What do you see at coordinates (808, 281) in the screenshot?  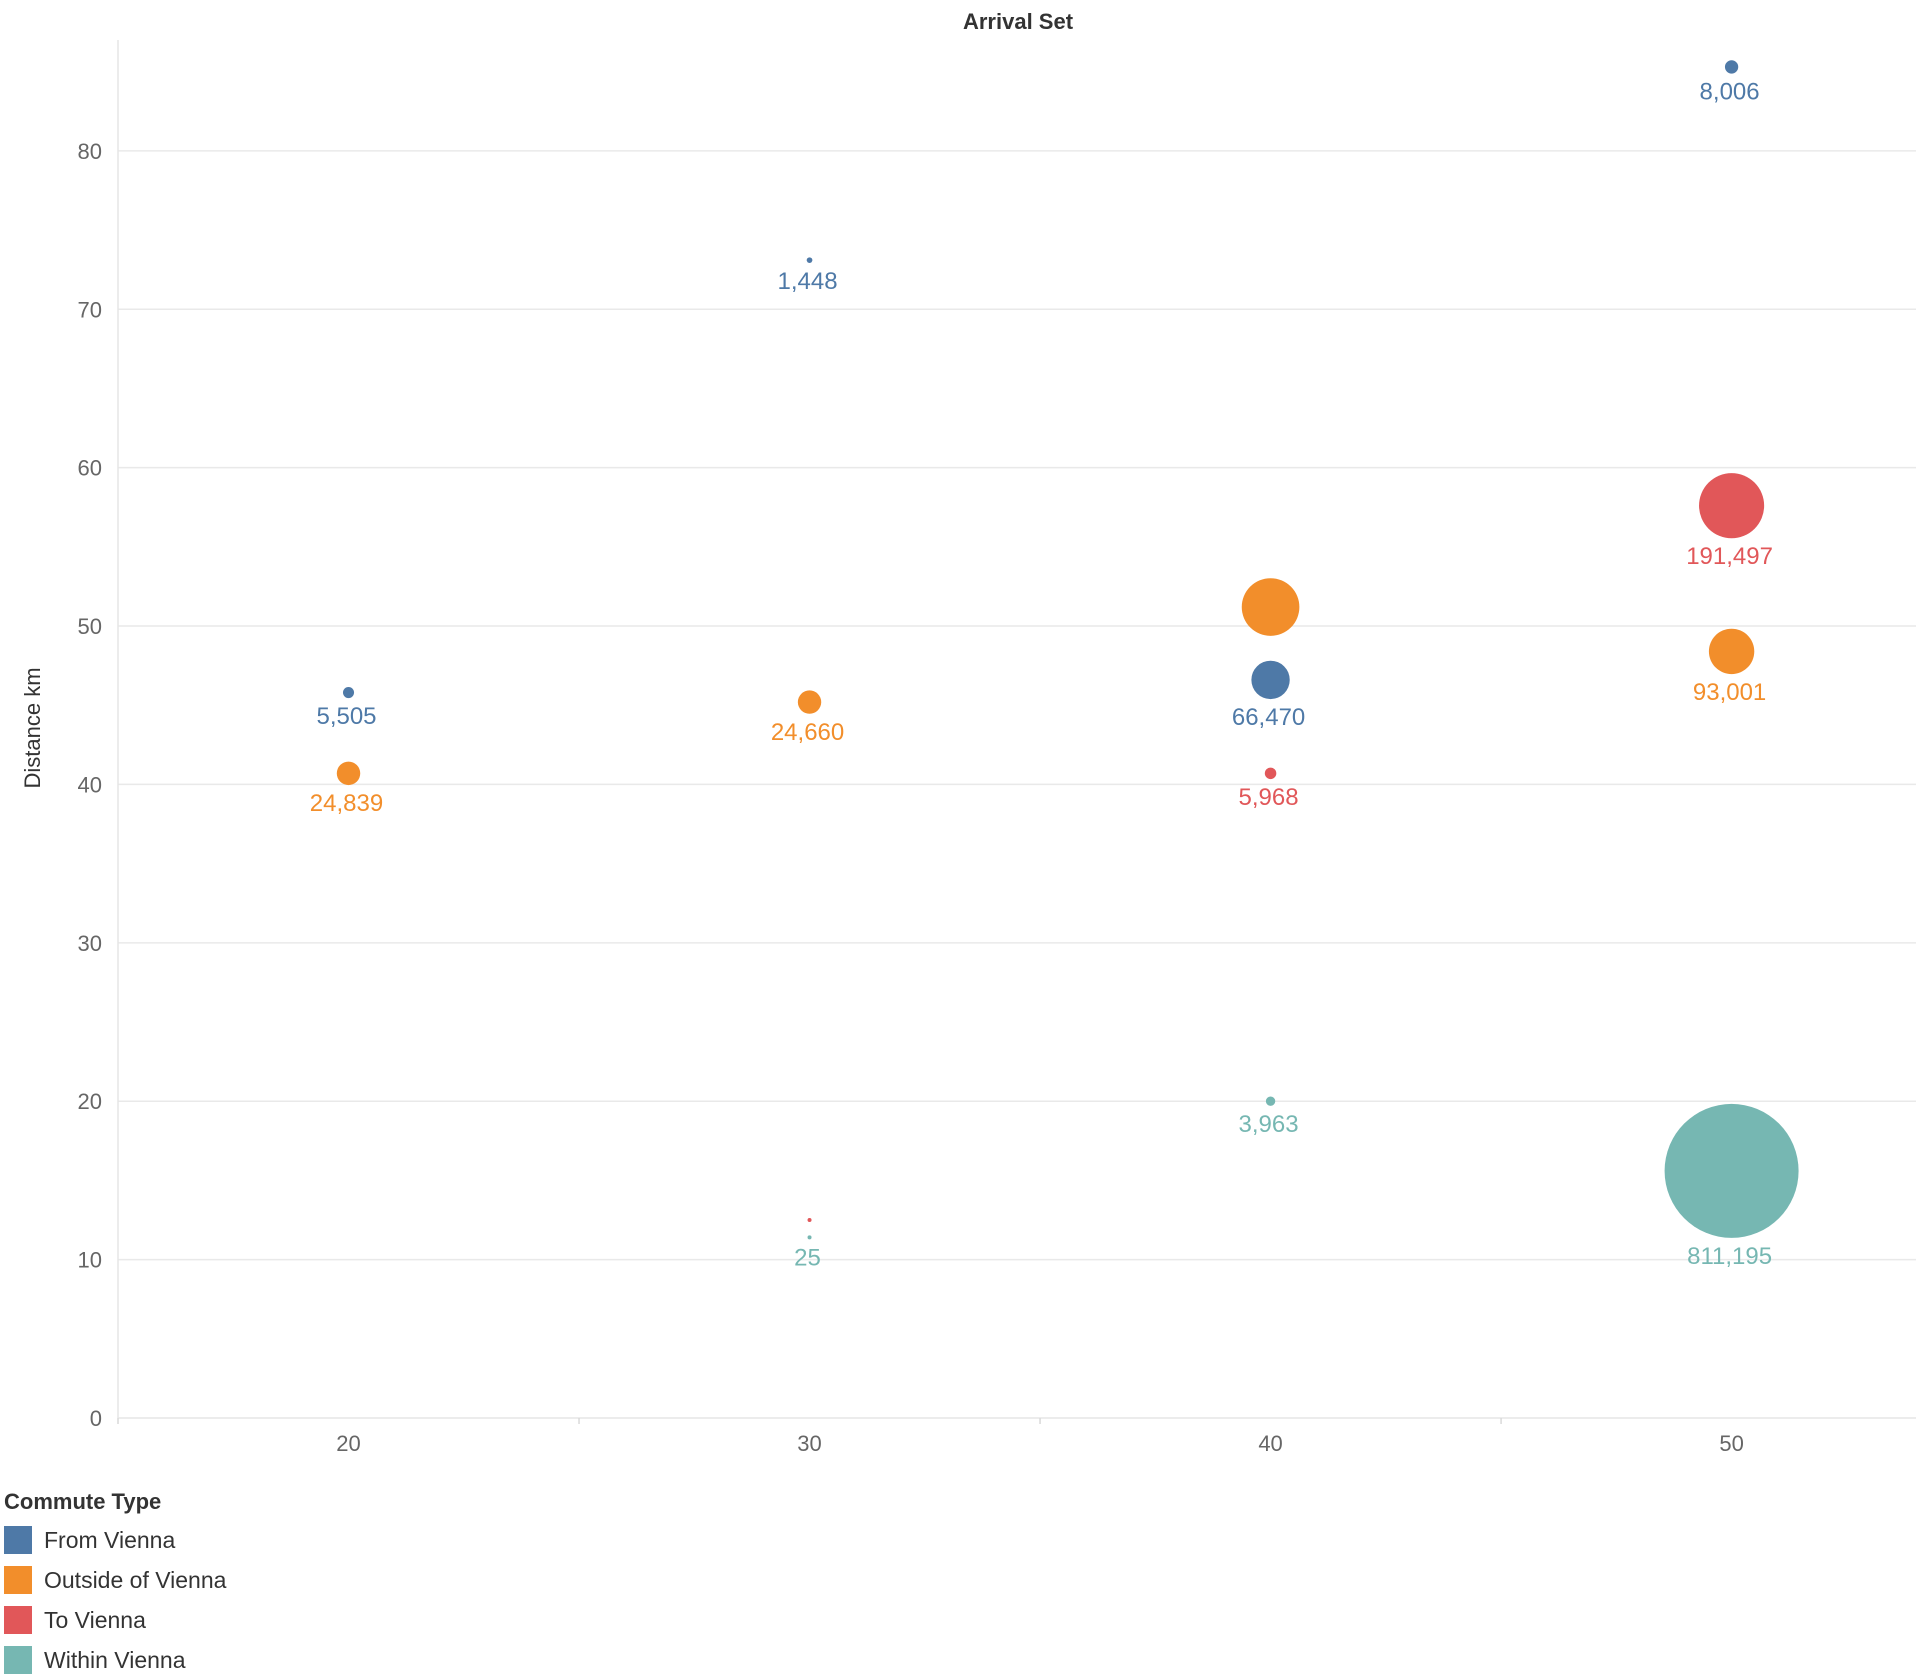 I see `data-label: 1,448` at bounding box center [808, 281].